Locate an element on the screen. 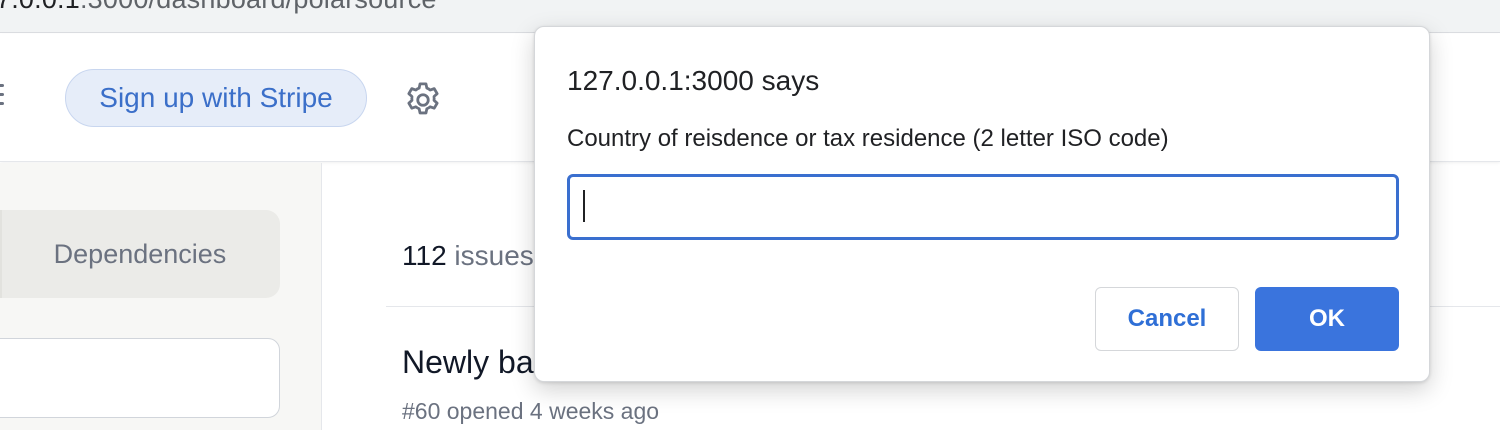 The width and height of the screenshot is (1500, 430). ok-button: OK is located at coordinates (1327, 319).